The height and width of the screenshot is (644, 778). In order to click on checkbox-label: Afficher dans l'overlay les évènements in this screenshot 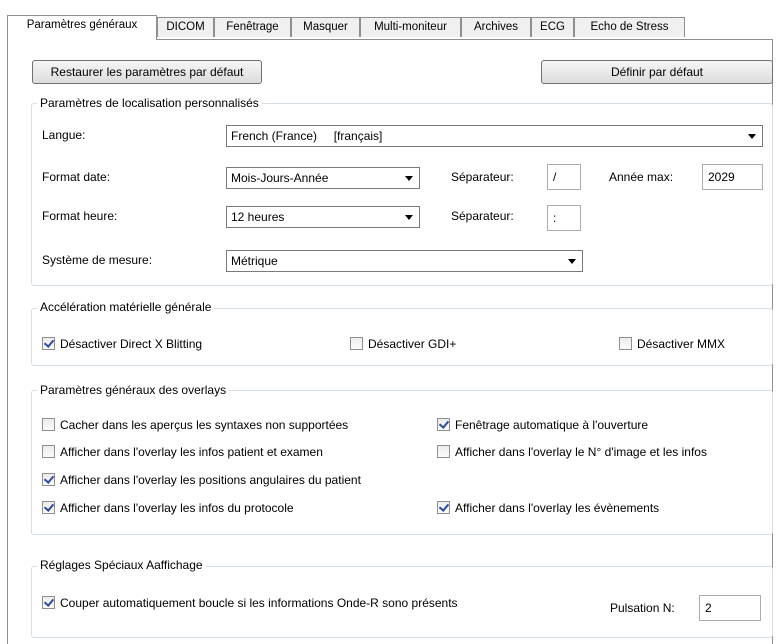, I will do `click(557, 508)`.